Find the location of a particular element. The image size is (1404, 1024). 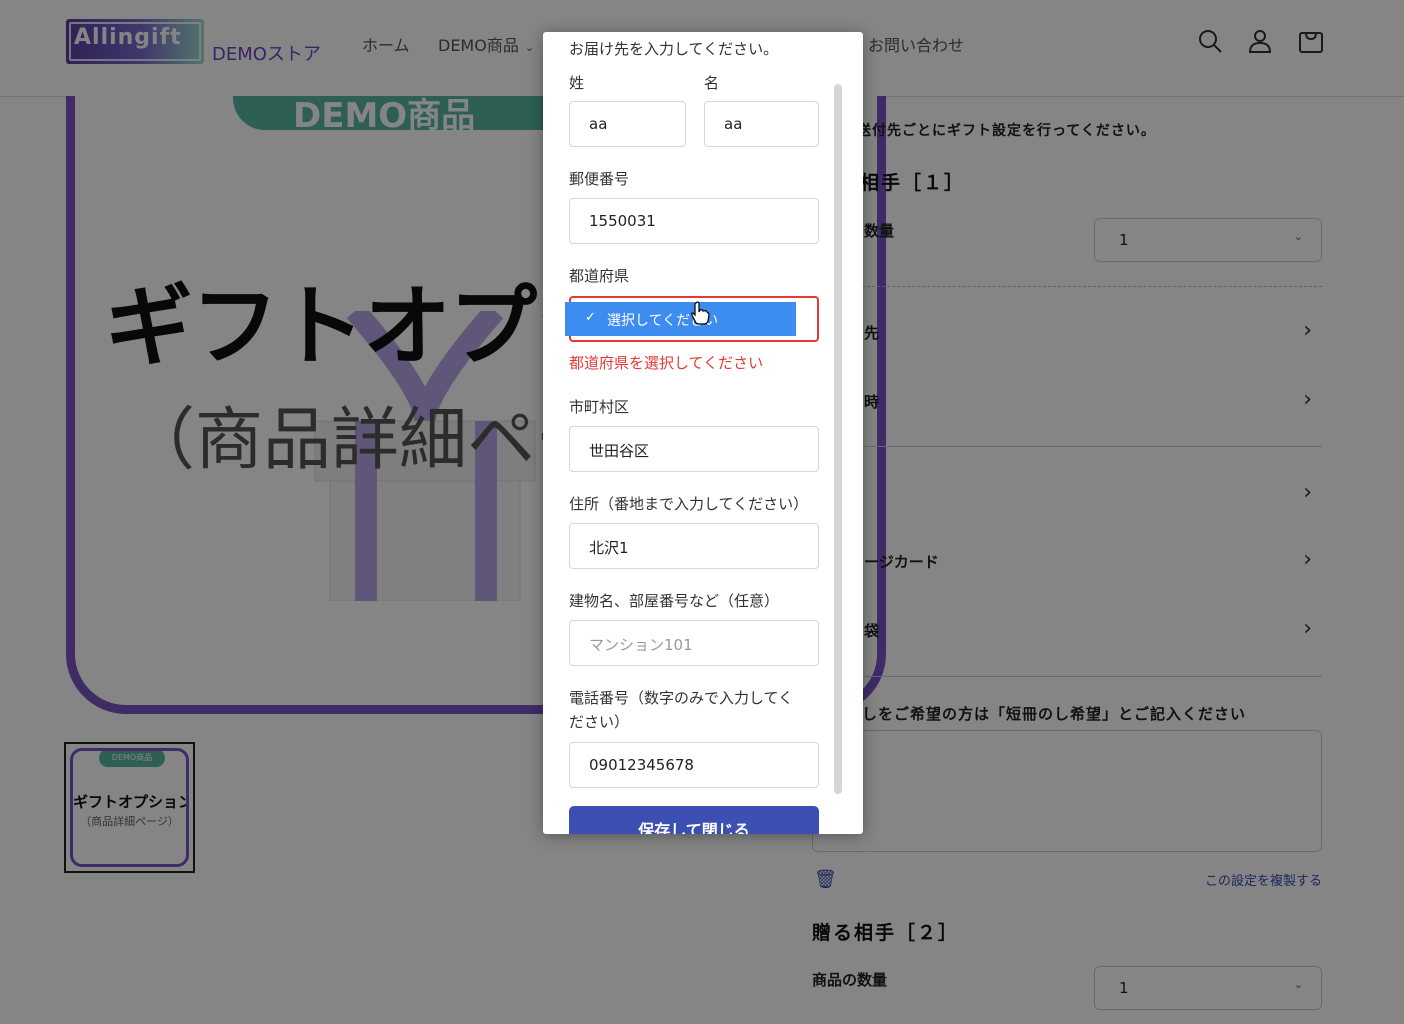

address-input: 北沢1 is located at coordinates (694, 546).